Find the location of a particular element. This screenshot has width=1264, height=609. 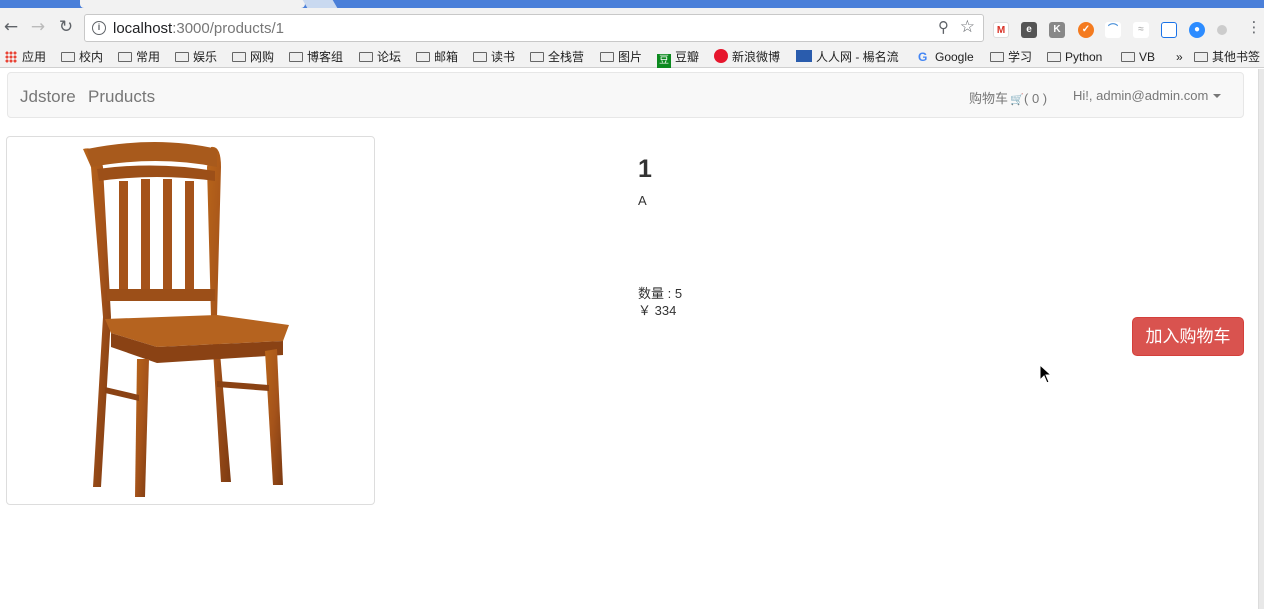

zoom-icon: ⚲ is located at coordinates (943, 27).